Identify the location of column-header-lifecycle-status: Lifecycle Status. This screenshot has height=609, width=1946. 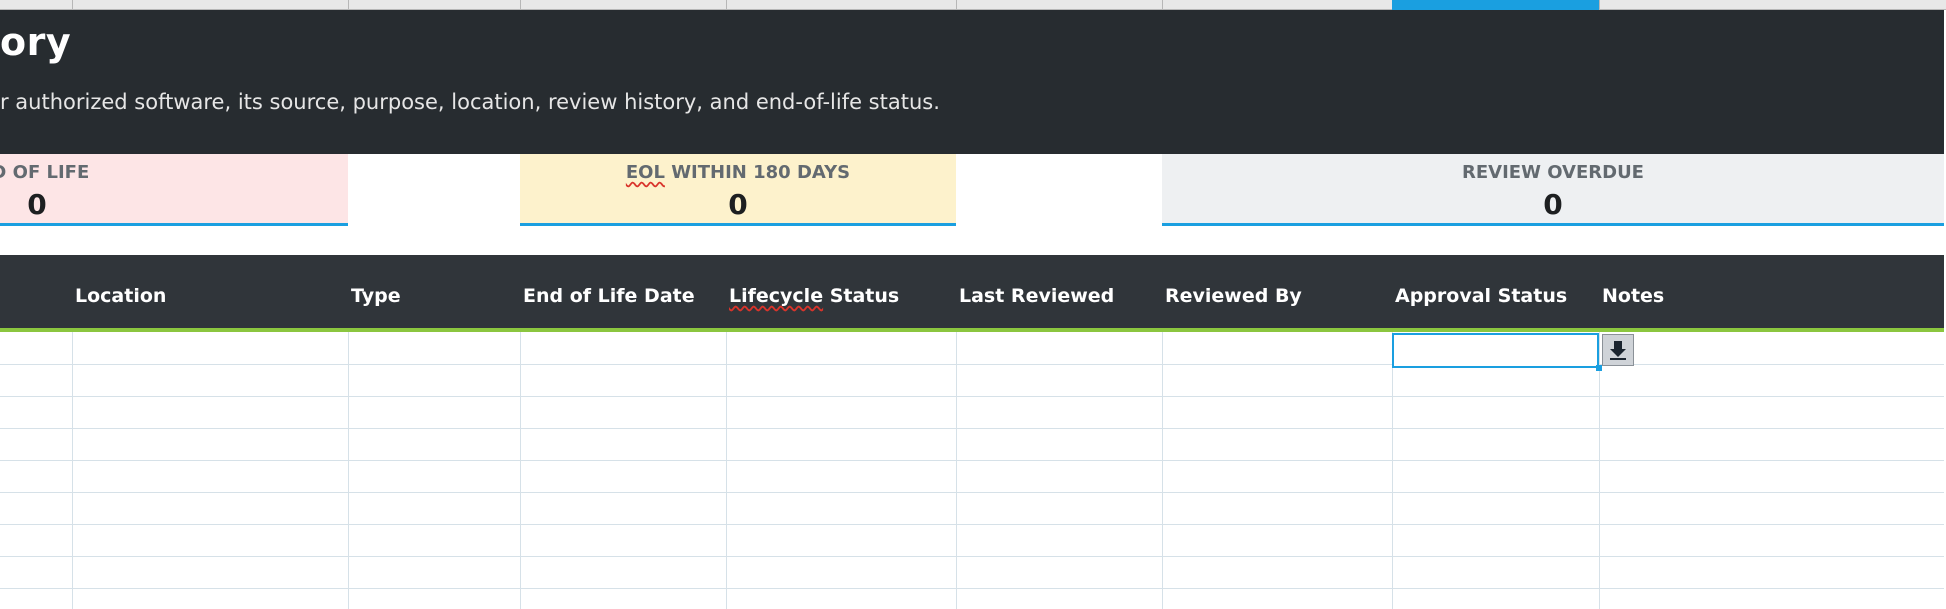
(814, 296).